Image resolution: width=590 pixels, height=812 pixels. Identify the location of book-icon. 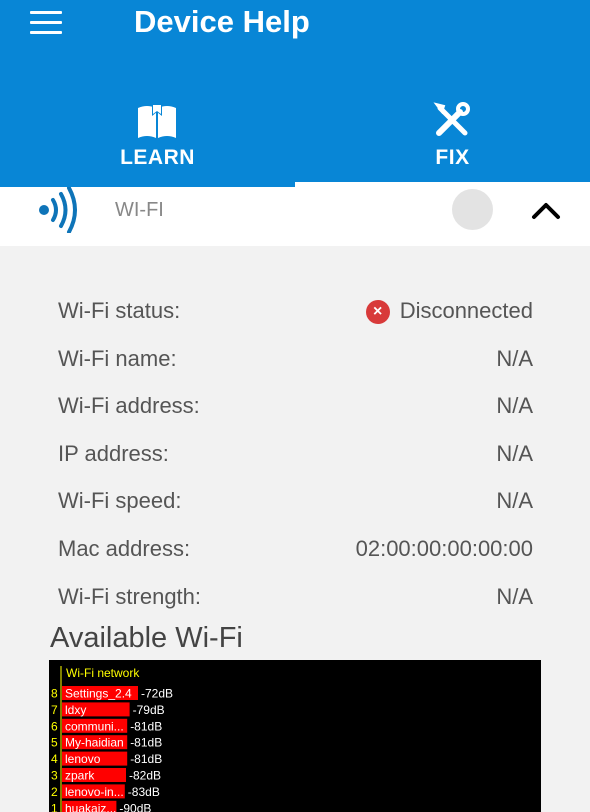
(157, 120).